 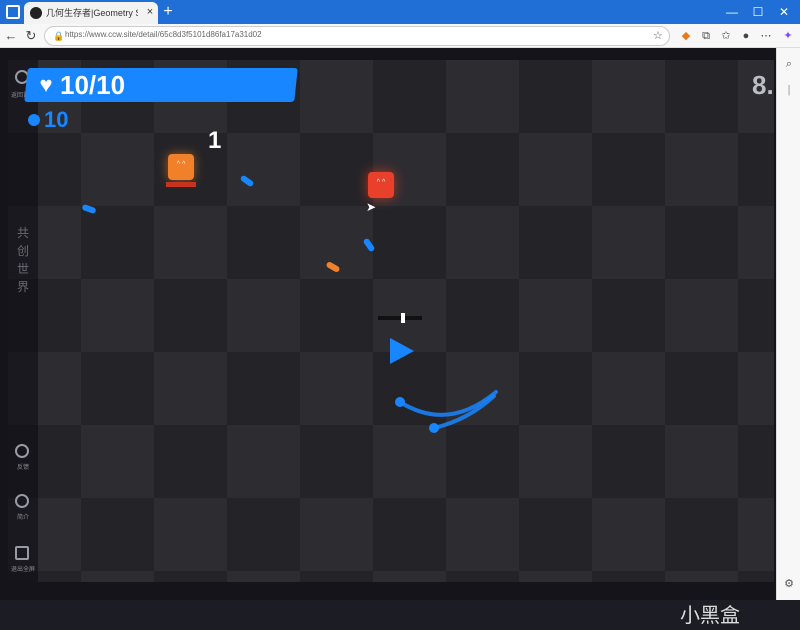 I want to click on tab-close-icon: ×, so click(x=150, y=12).